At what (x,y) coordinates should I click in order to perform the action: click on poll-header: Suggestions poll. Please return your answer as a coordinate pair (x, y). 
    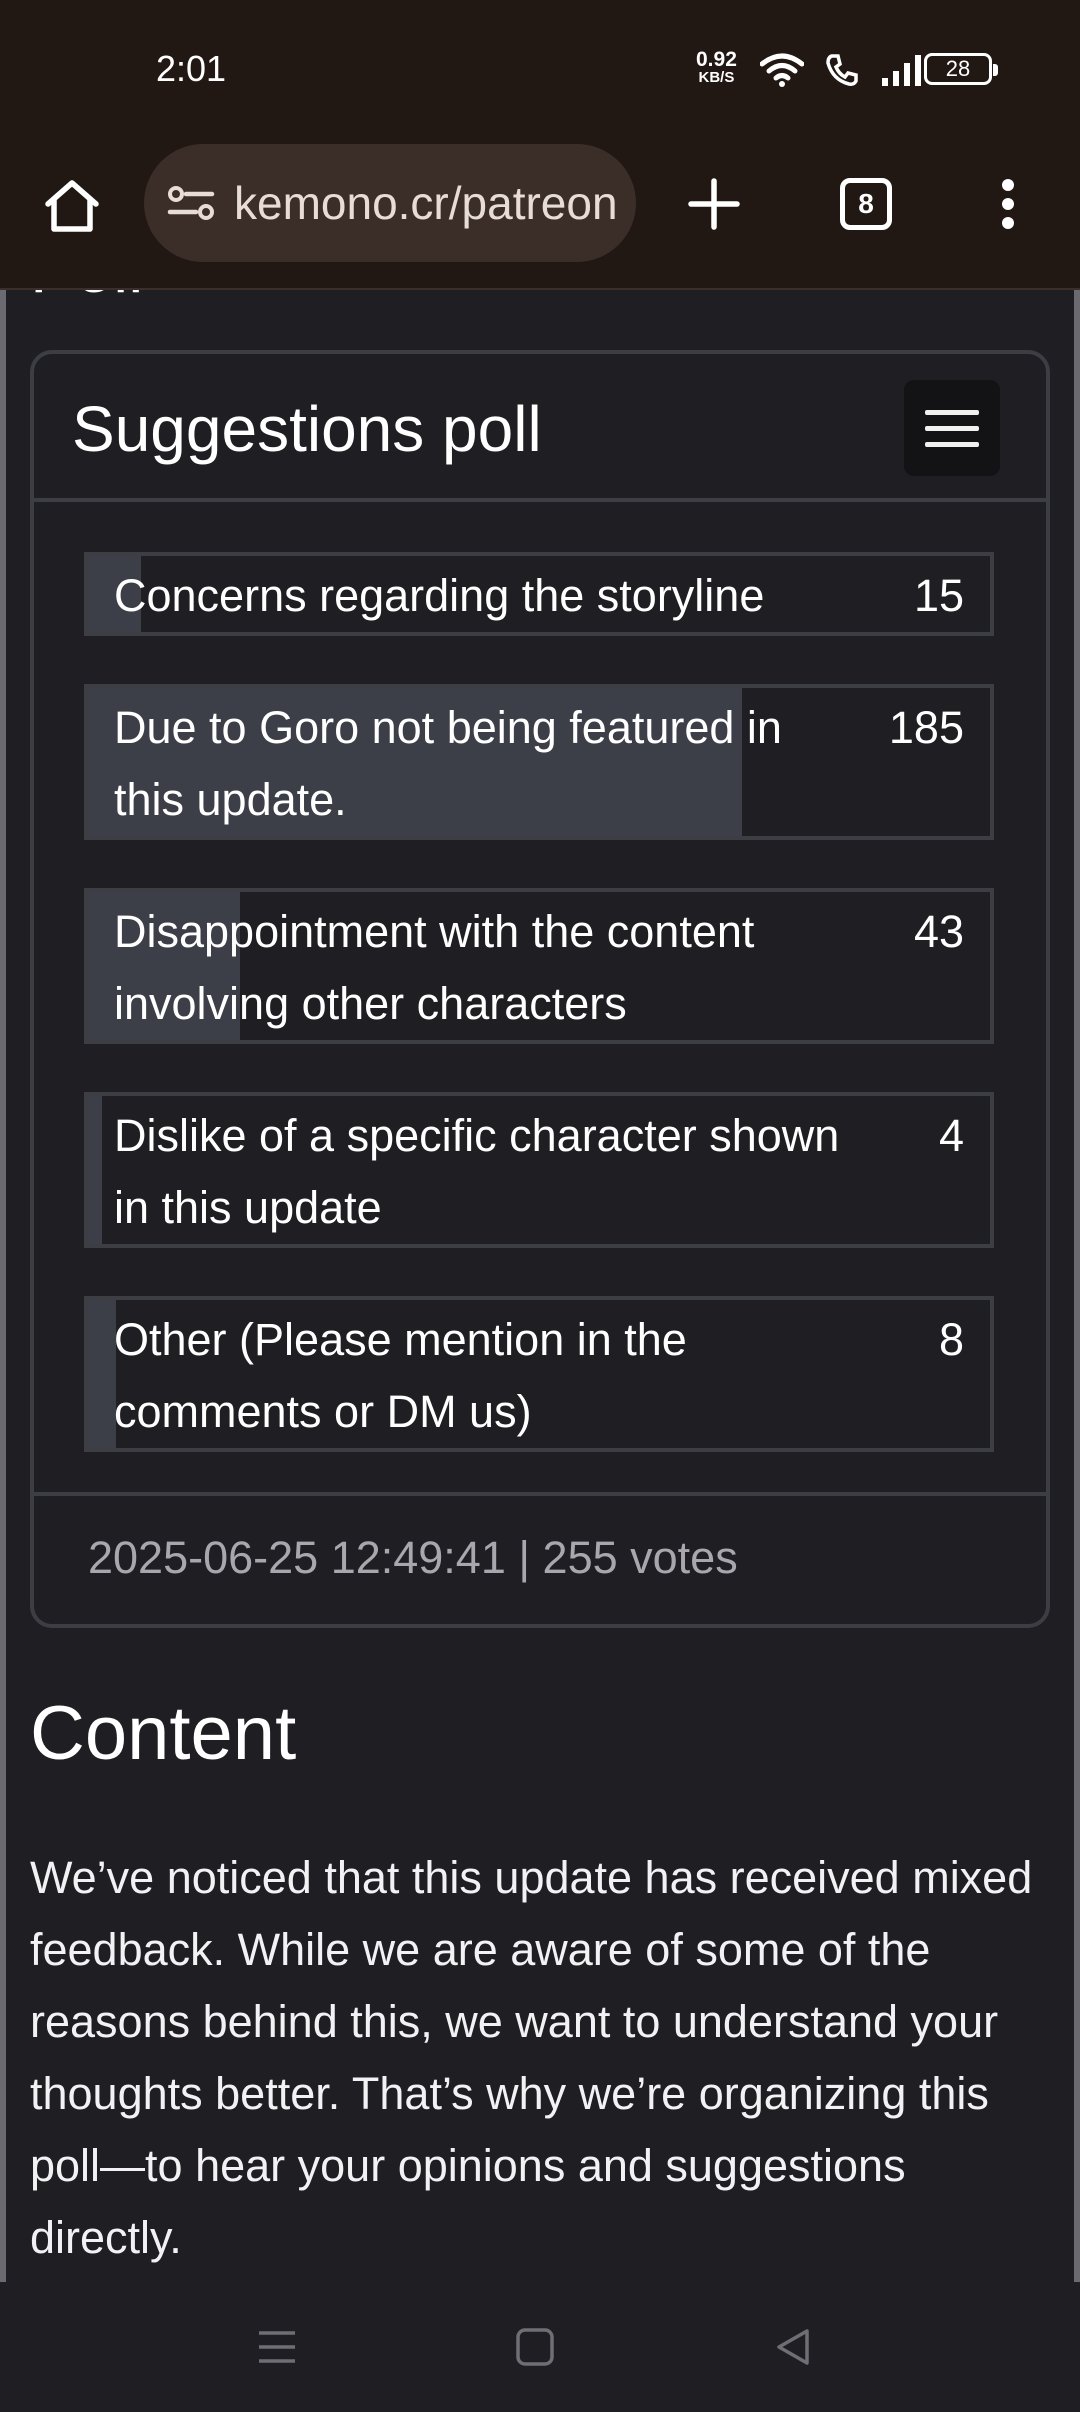
    Looking at the image, I should click on (540, 428).